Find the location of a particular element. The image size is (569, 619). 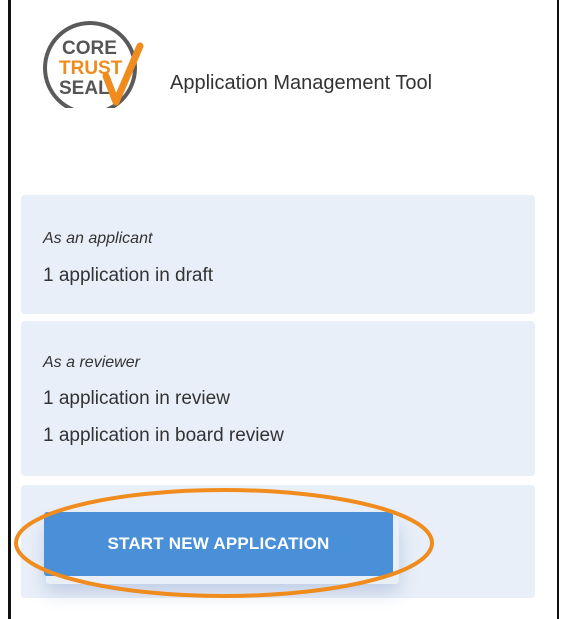

right-border is located at coordinates (558, 309).